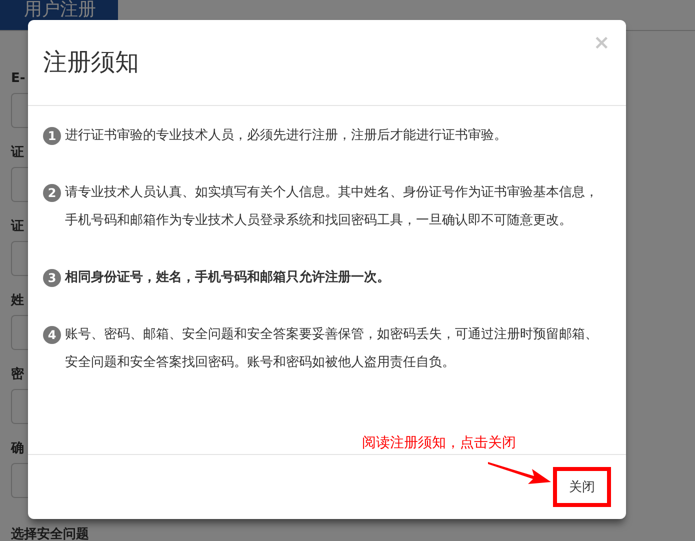  Describe the element at coordinates (582, 487) in the screenshot. I see `close-button: 关闭` at that location.